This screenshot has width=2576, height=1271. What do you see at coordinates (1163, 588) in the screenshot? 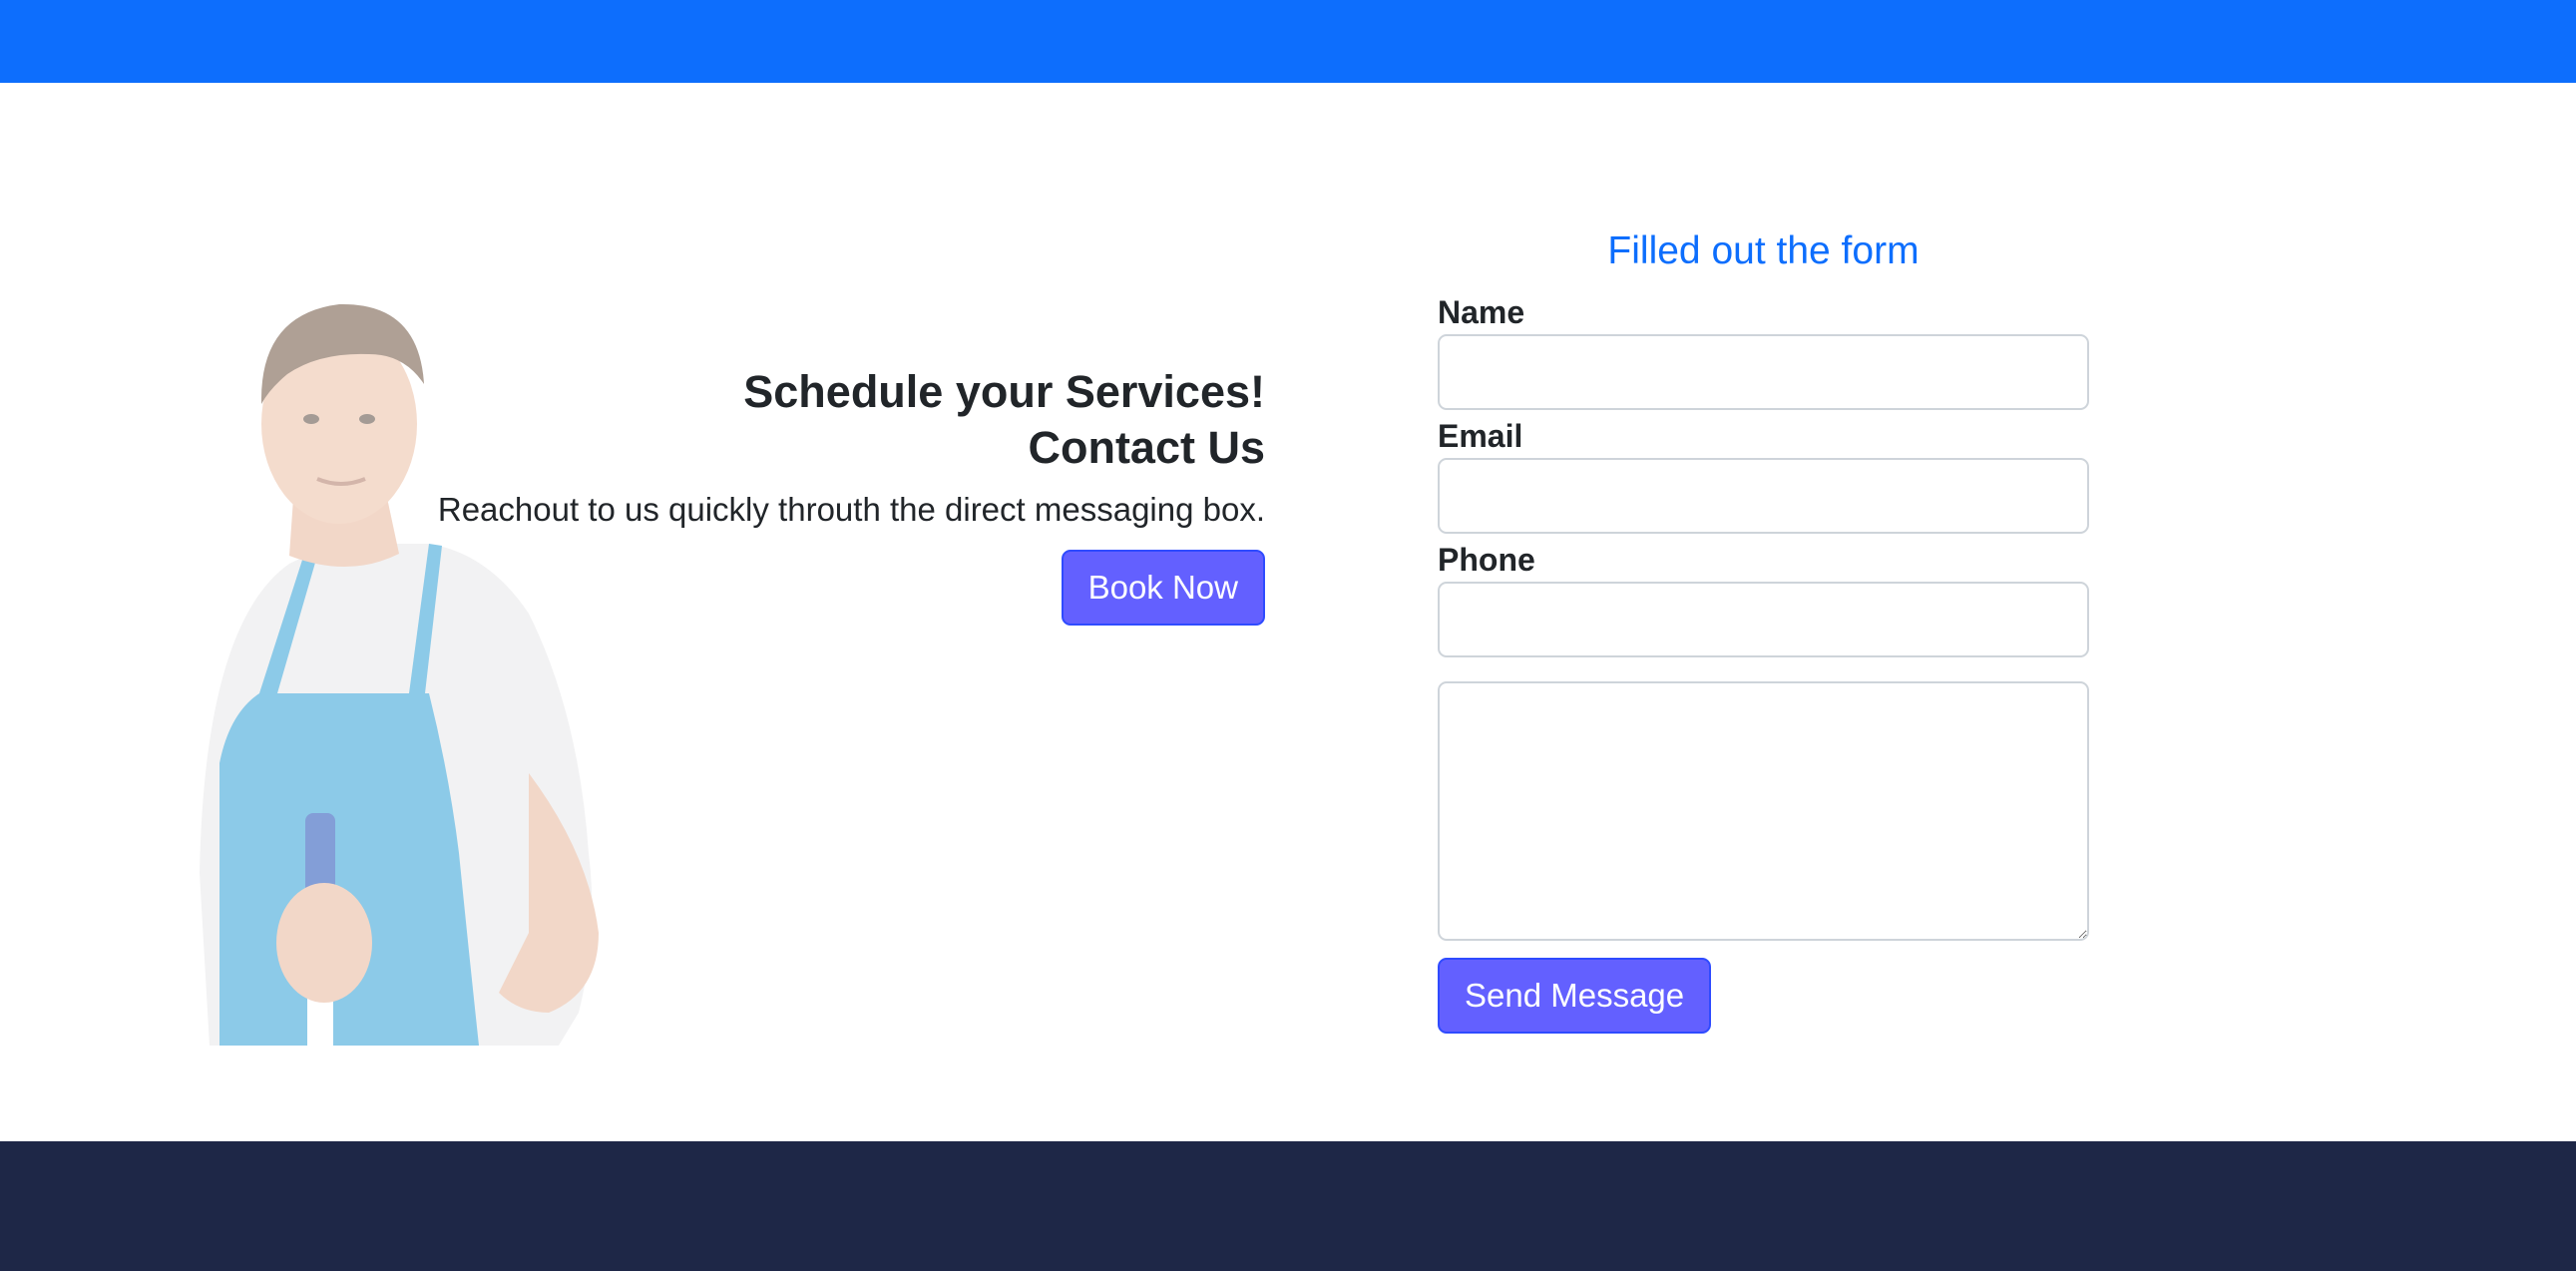
I see `book-now-button: Book Now` at bounding box center [1163, 588].